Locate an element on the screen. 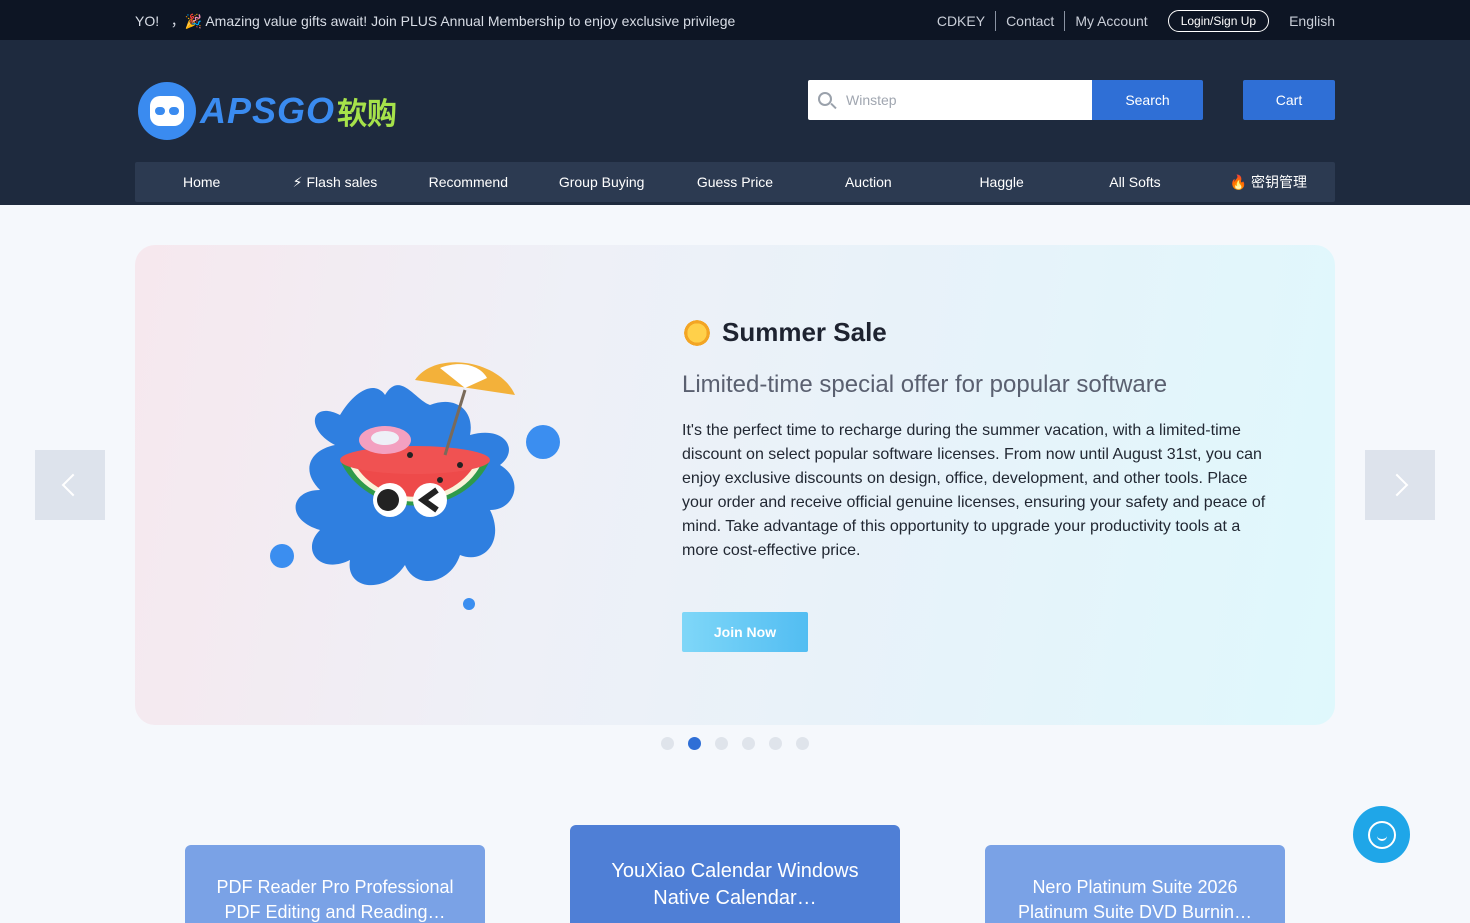 This screenshot has width=1470, height=923. nav-item-label: Haggle is located at coordinates (1001, 182).